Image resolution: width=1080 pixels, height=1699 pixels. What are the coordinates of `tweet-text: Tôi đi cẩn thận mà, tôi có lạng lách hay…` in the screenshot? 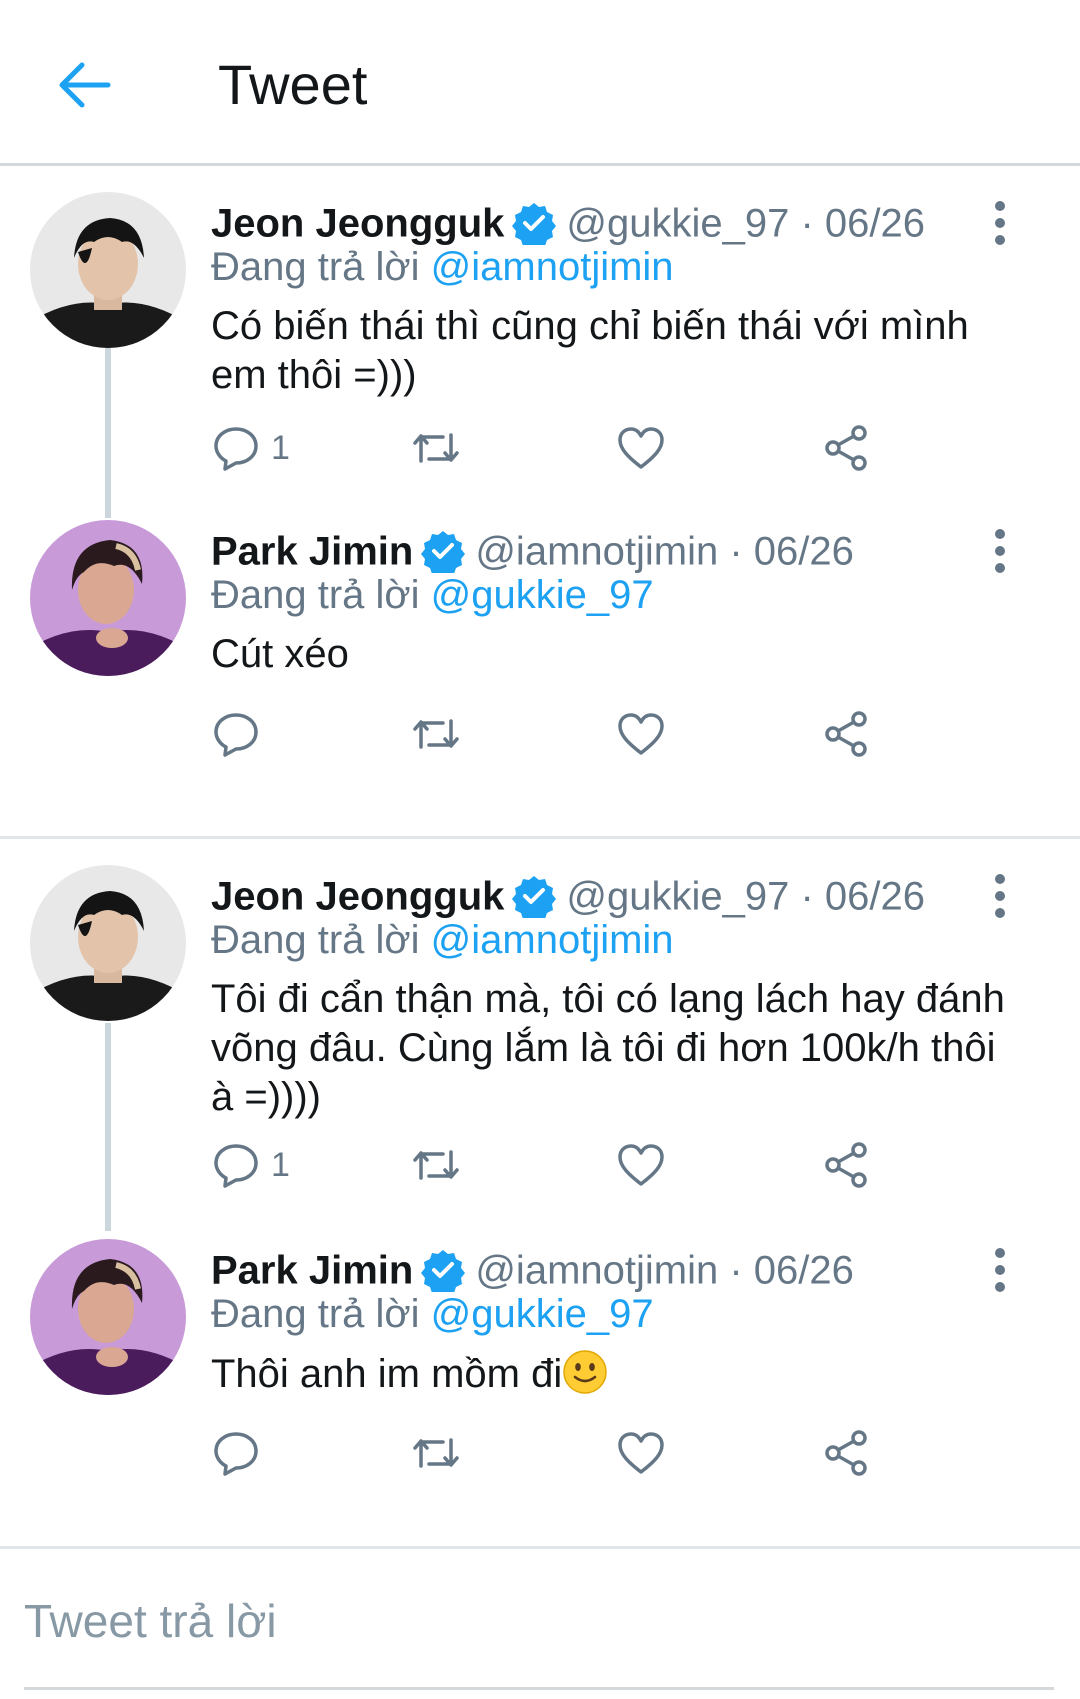 It's located at (608, 1048).